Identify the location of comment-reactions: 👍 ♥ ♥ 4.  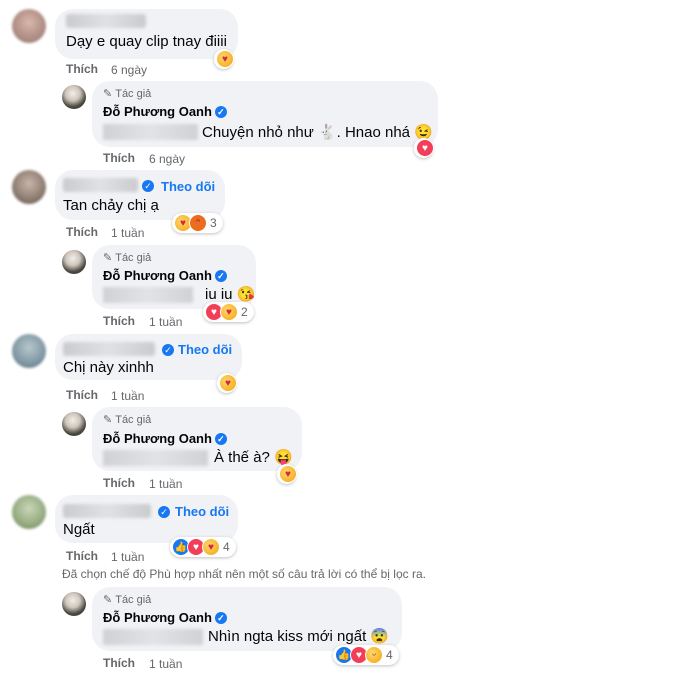
(203, 547).